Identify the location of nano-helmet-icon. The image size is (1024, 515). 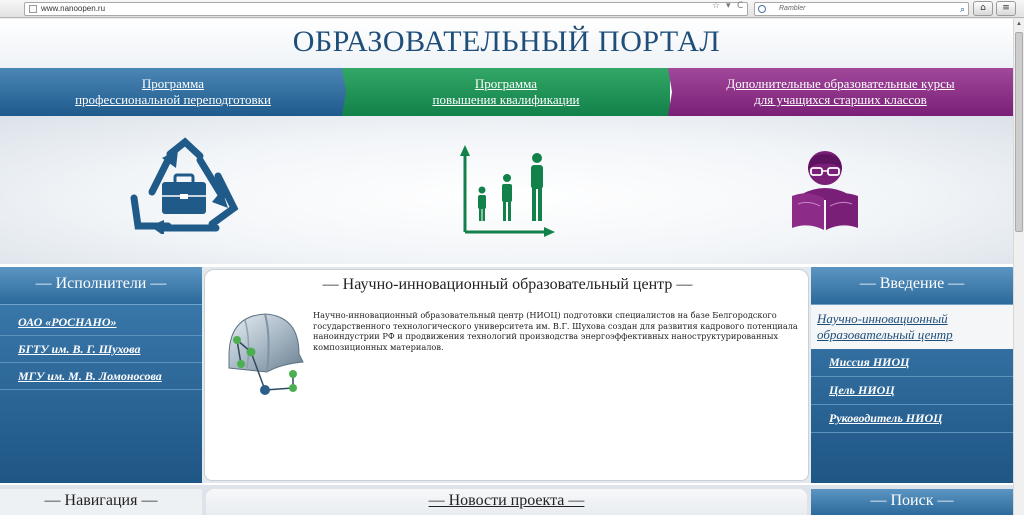
(266, 354).